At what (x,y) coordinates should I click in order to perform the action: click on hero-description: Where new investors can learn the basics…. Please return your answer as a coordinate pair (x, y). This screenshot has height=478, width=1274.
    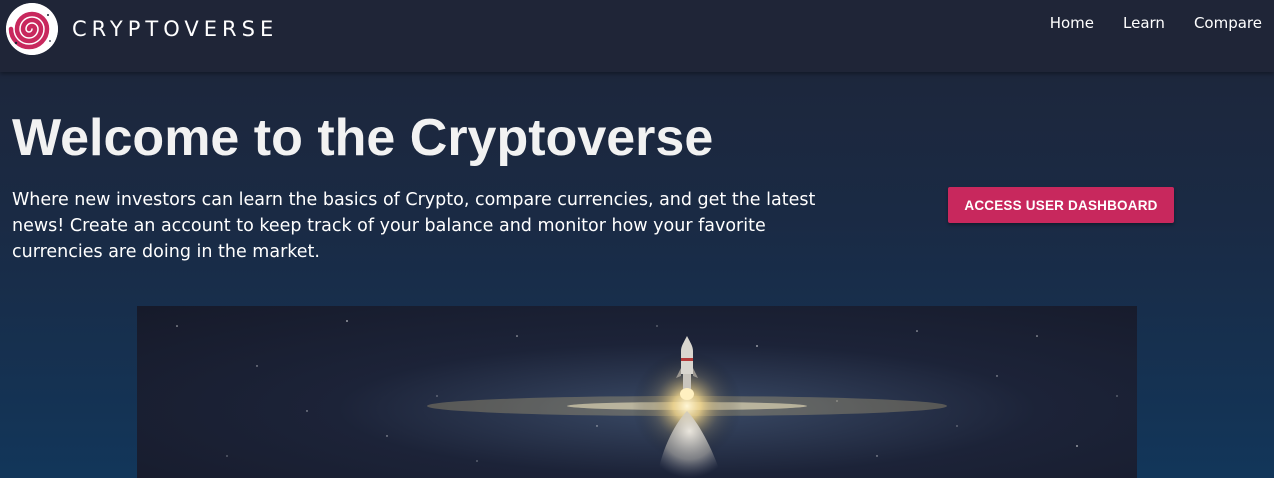
    Looking at the image, I should click on (414, 226).